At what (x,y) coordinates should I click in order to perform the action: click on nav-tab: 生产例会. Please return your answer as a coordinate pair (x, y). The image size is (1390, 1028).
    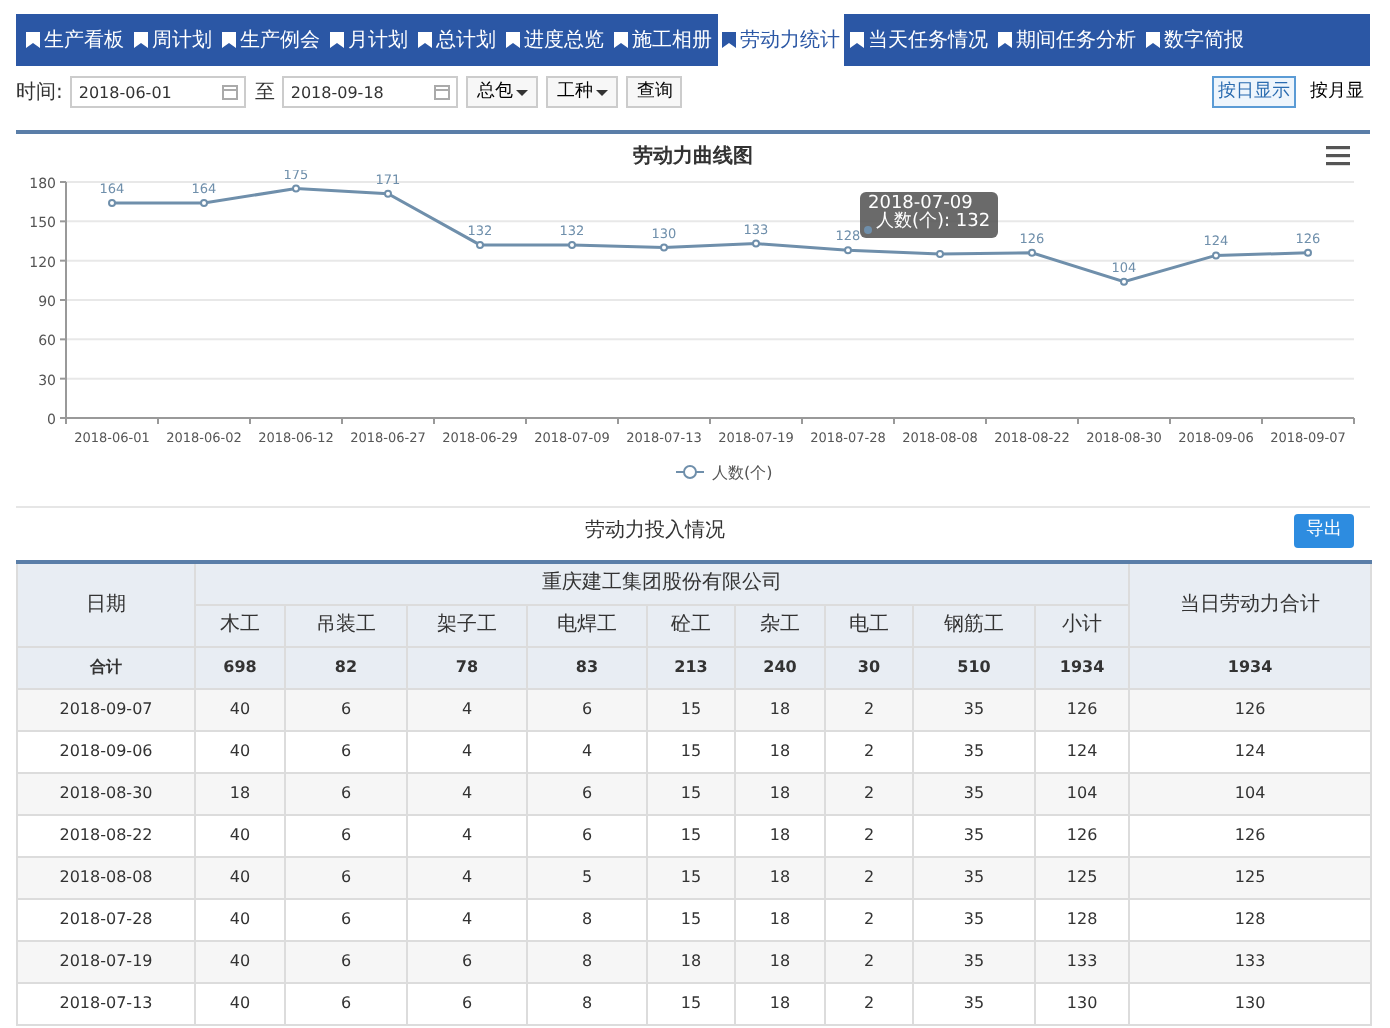
    Looking at the image, I should click on (271, 40).